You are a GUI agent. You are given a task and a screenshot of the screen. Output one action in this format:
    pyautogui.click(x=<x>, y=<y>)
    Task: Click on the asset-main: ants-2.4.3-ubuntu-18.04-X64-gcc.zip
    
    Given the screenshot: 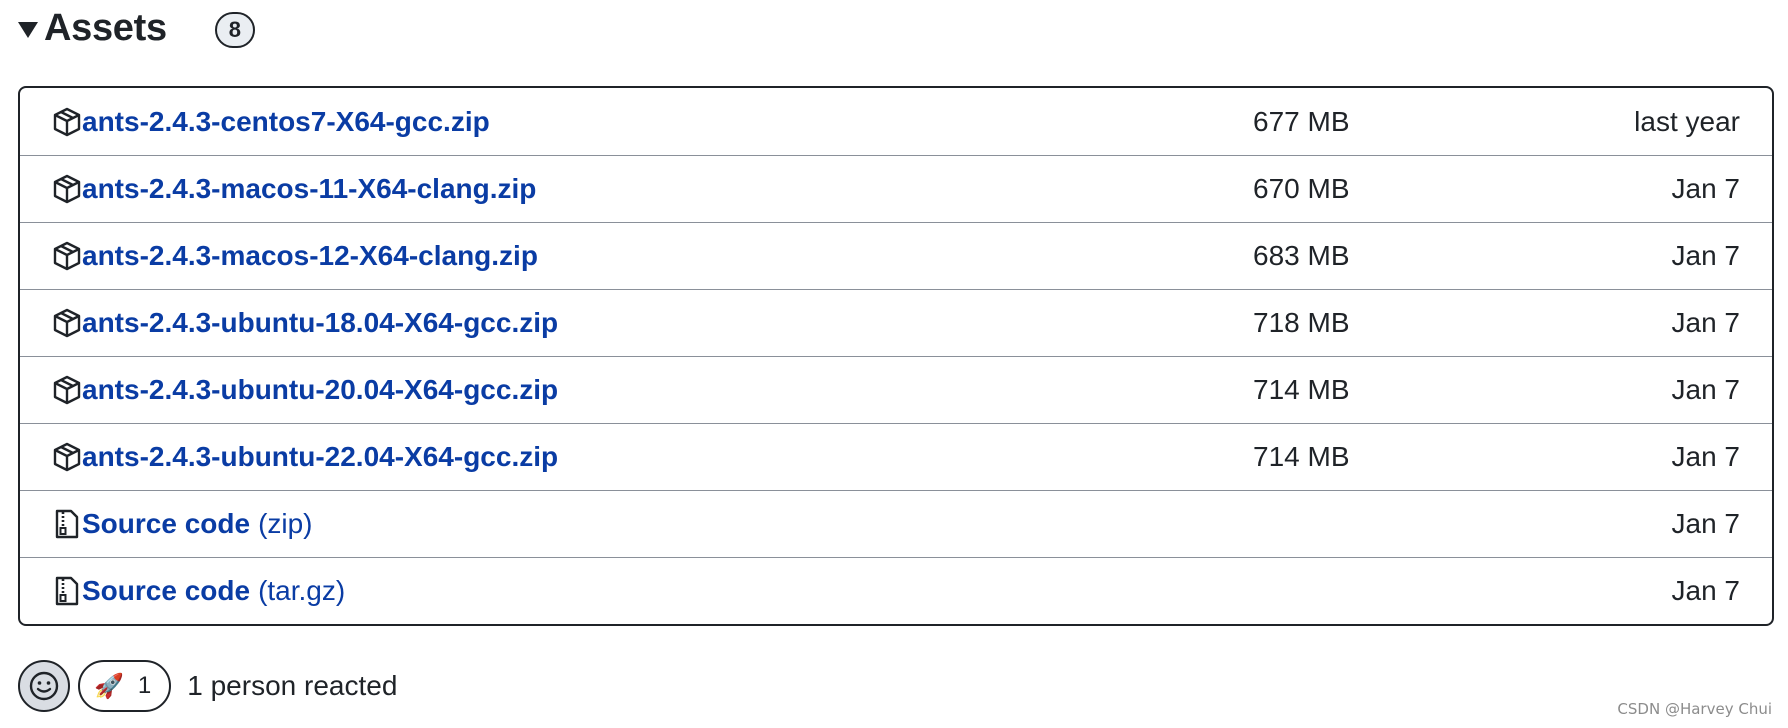 What is the action you would take?
    pyautogui.click(x=305, y=323)
    